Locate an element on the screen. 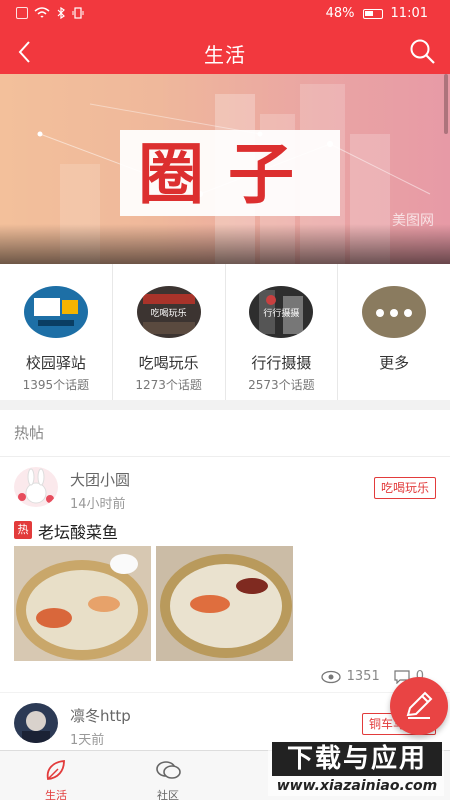 This screenshot has height=800, width=450. category-label: 校园驿站 is located at coordinates (55, 363).